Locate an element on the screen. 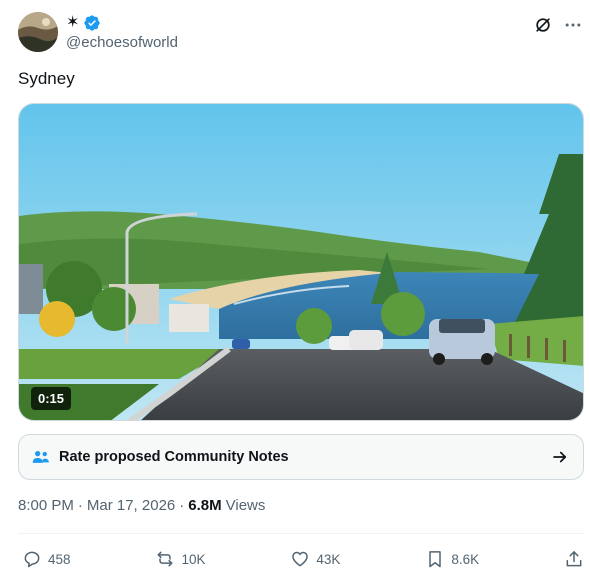  people-icon is located at coordinates (41, 457).